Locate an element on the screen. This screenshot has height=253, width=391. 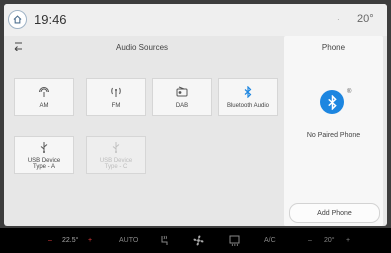
driver-temp-increase-button: + is located at coordinates (90, 240).